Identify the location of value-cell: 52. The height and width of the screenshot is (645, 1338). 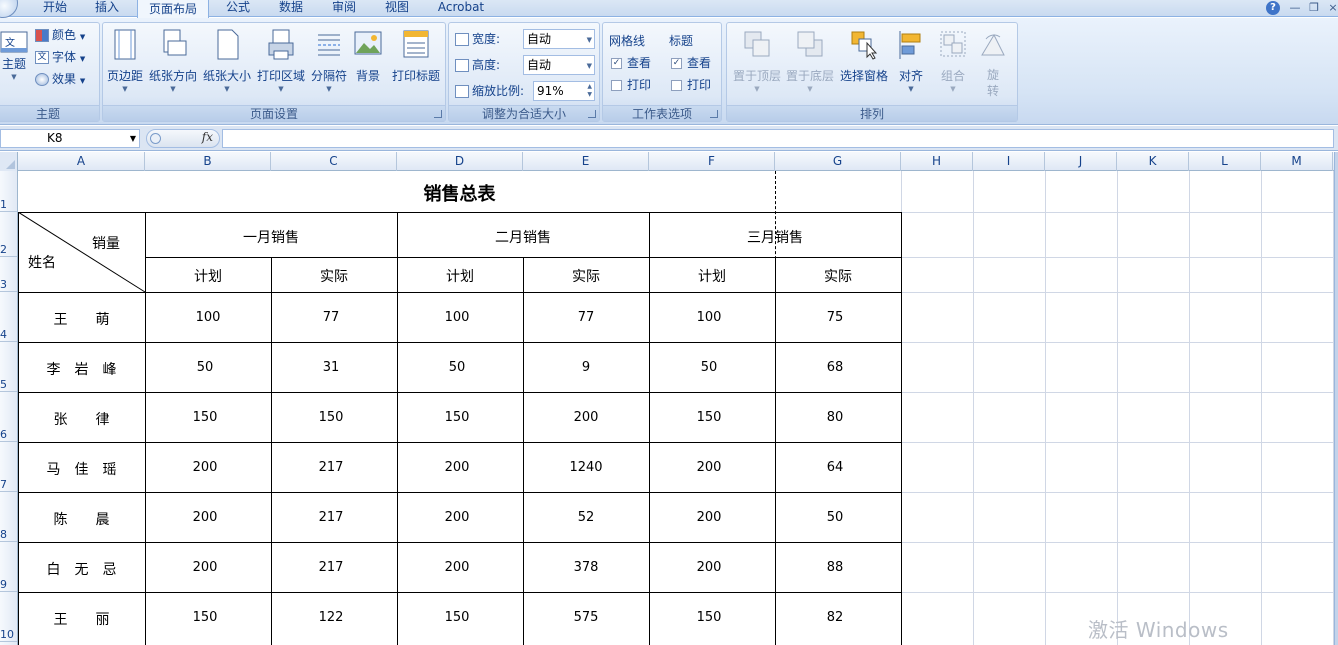
(586, 517).